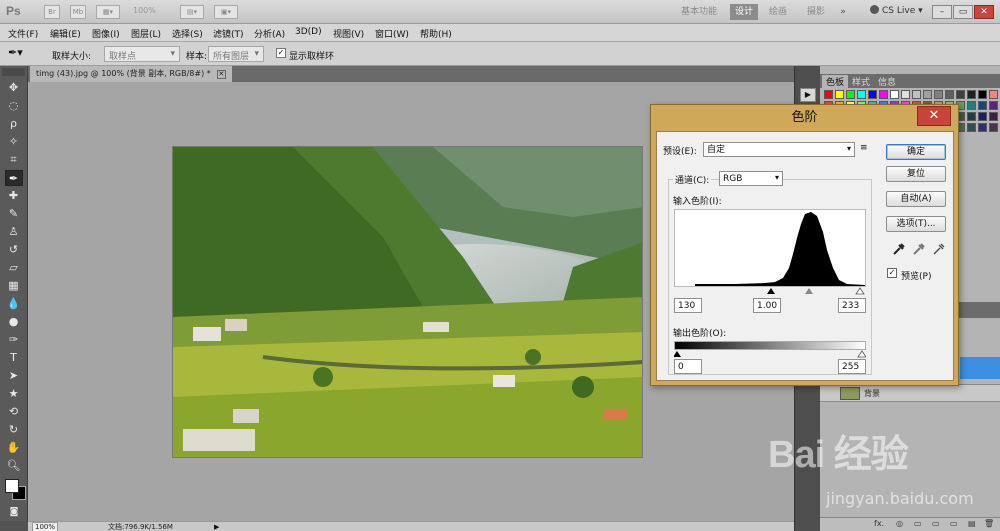 This screenshot has width=1000, height=531. I want to click on new-group-icon: ▭, so click(936, 523).